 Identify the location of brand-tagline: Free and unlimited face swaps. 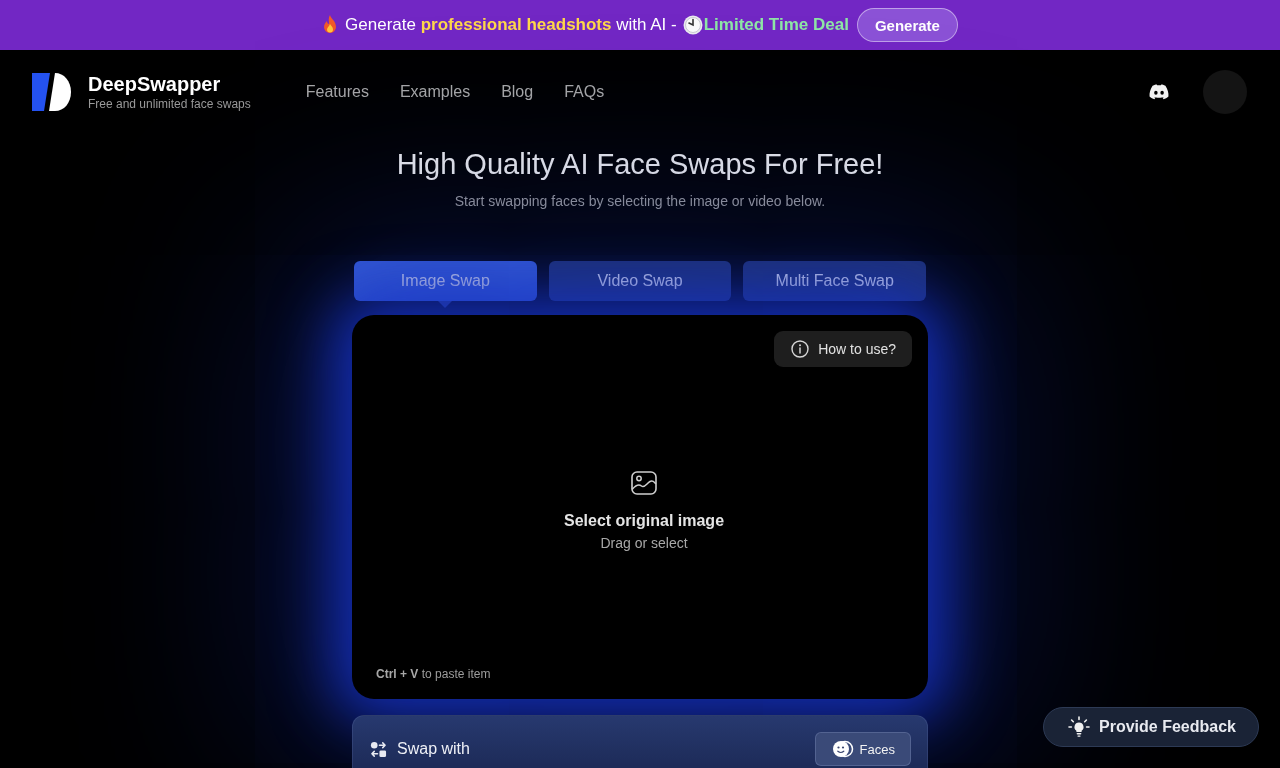
(169, 104).